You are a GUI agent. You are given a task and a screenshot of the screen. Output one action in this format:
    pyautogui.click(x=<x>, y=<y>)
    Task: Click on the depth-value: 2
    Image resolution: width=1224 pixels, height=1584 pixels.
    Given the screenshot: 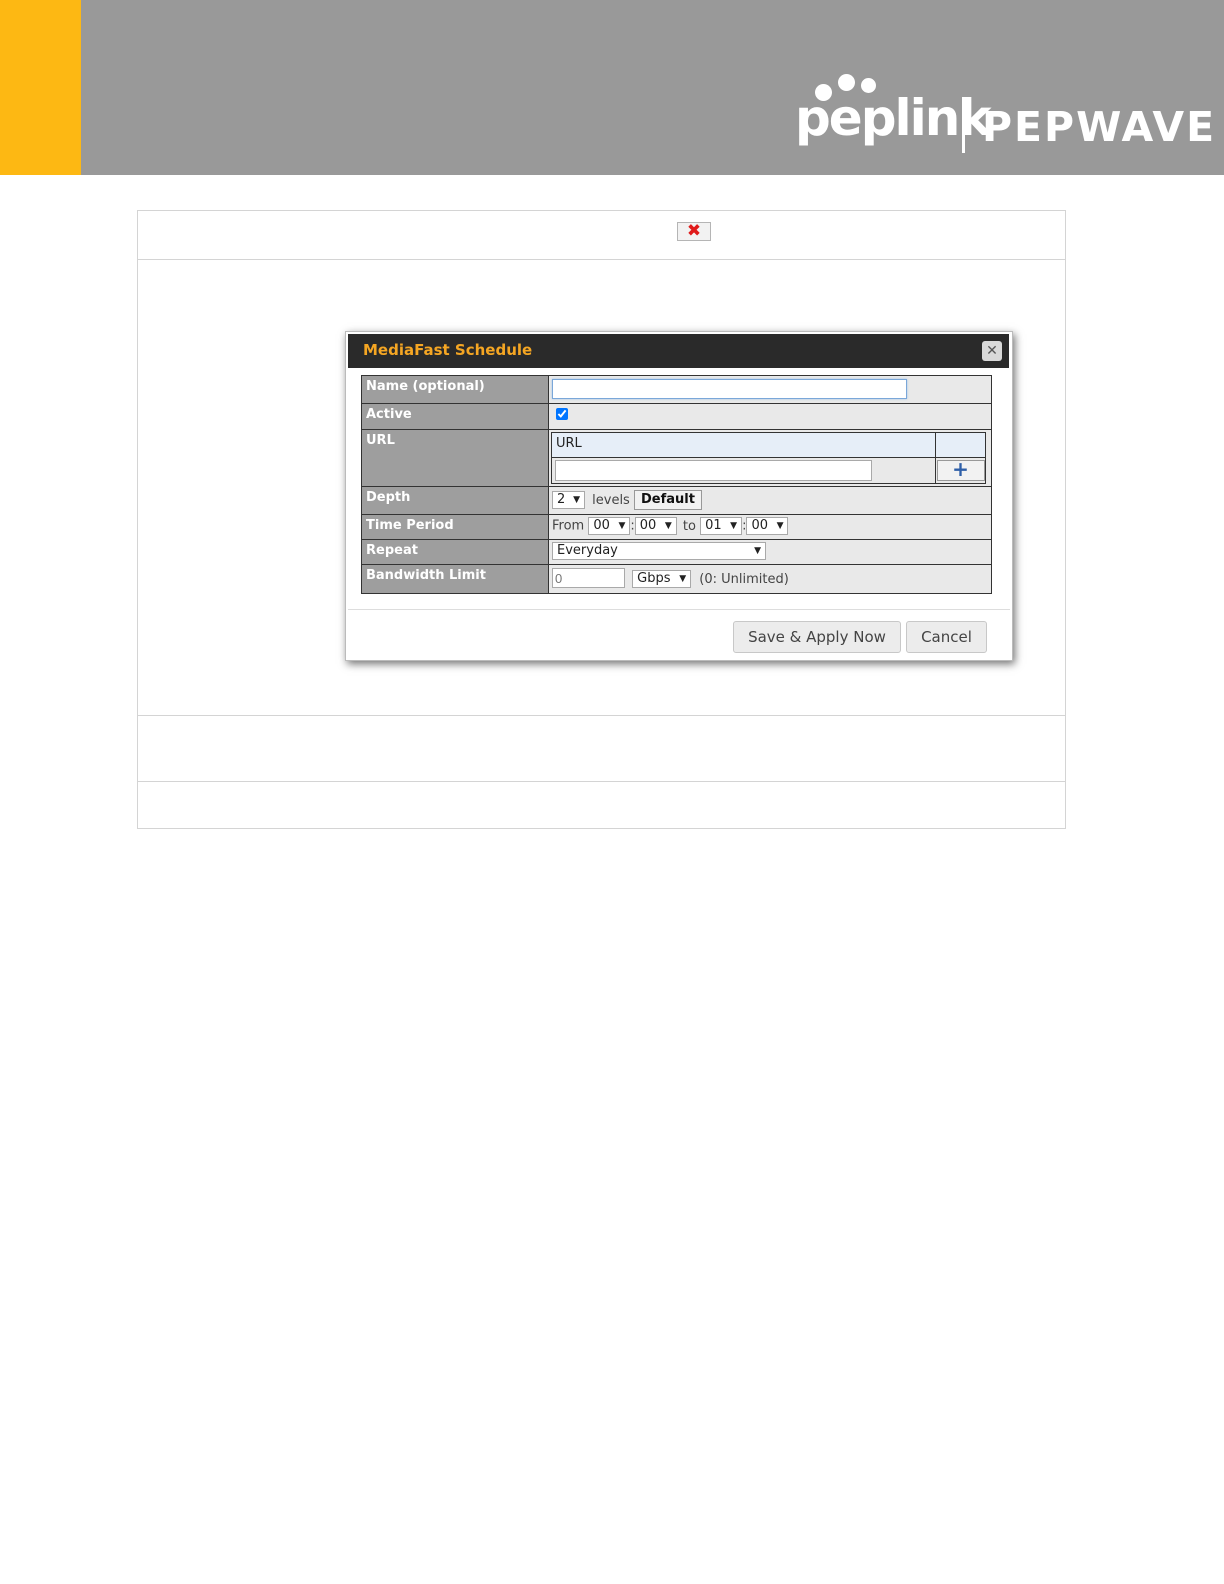 What is the action you would take?
    pyautogui.click(x=561, y=499)
    